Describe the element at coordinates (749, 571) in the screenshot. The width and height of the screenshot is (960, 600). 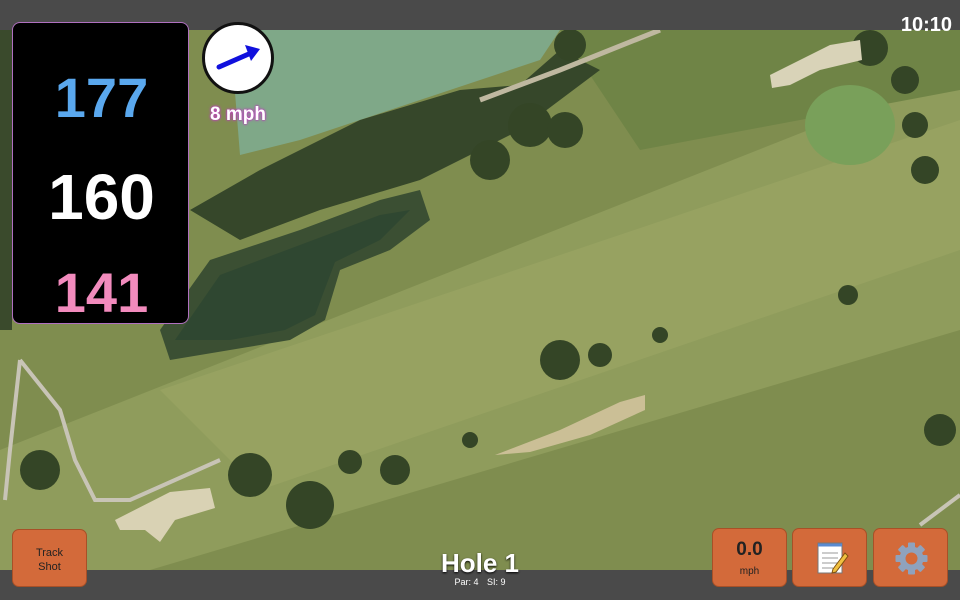
I see `speed-unit: mph` at that location.